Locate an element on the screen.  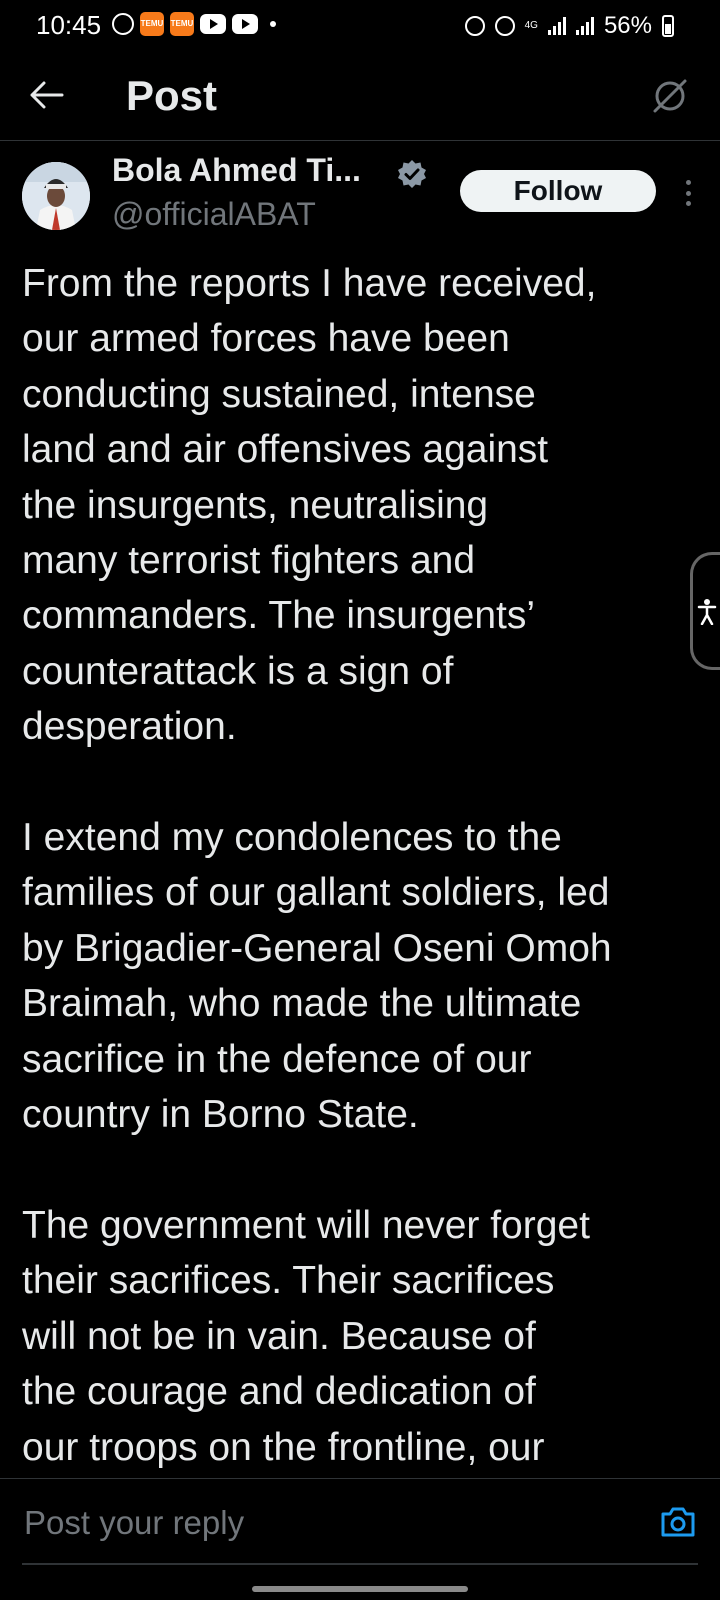
grok-button is located at coordinates (670, 96).